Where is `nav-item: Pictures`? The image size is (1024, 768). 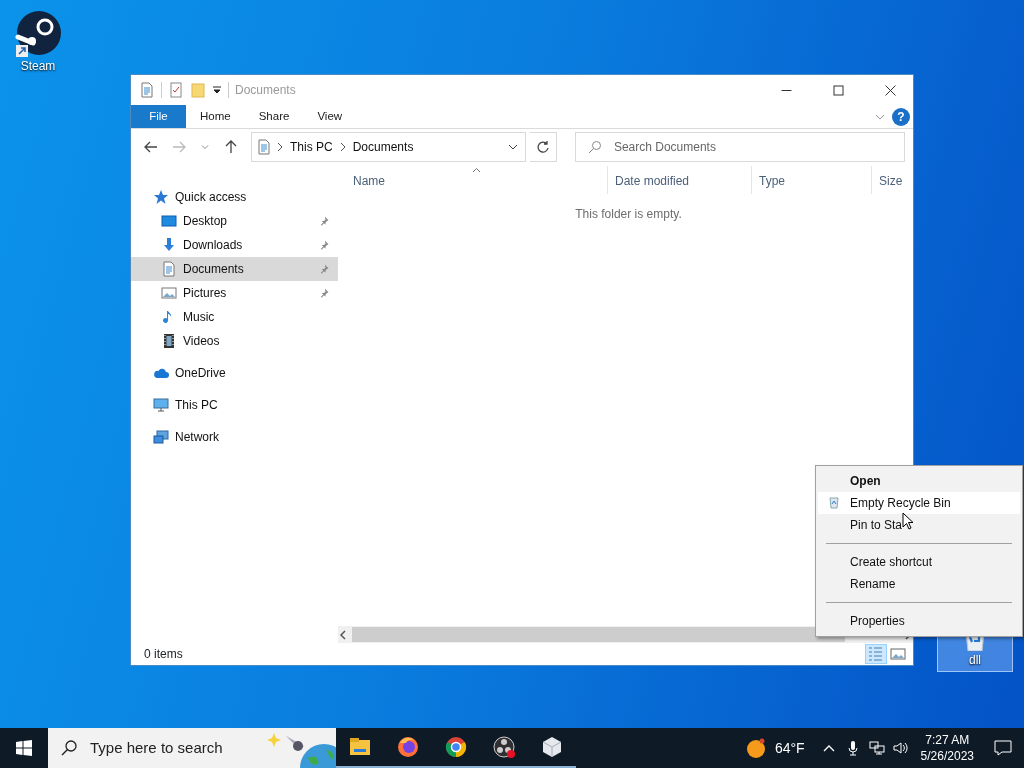 nav-item: Pictures is located at coordinates (234, 293).